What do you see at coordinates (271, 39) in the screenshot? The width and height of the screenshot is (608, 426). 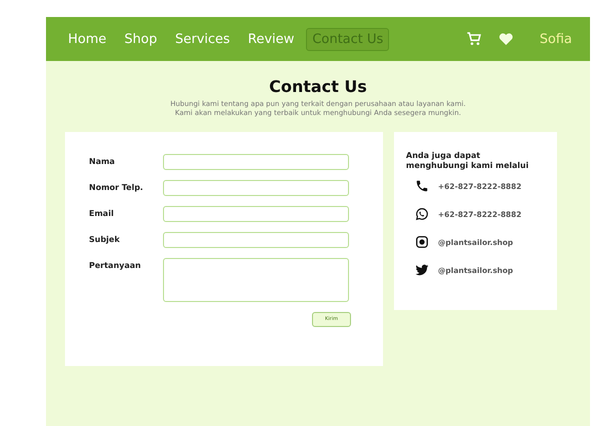 I see `nav-link: Review` at bounding box center [271, 39].